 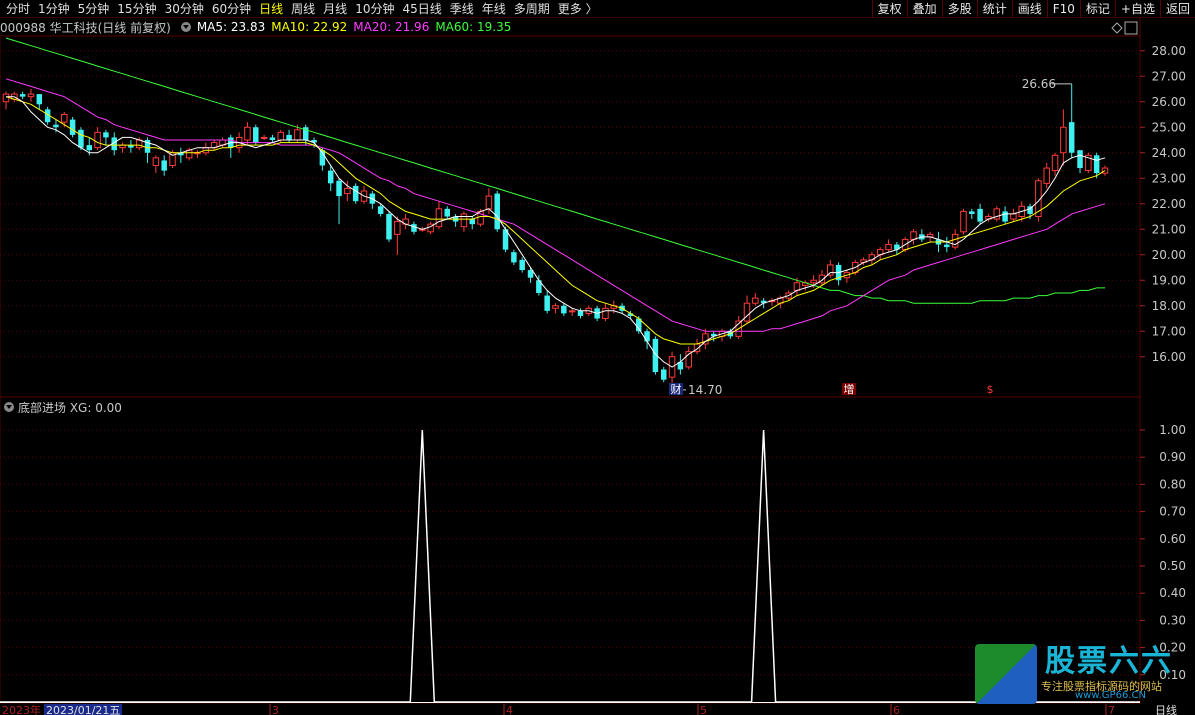 What do you see at coordinates (1110, 695) in the screenshot?
I see `watermark-url: www.GP66.CN` at bounding box center [1110, 695].